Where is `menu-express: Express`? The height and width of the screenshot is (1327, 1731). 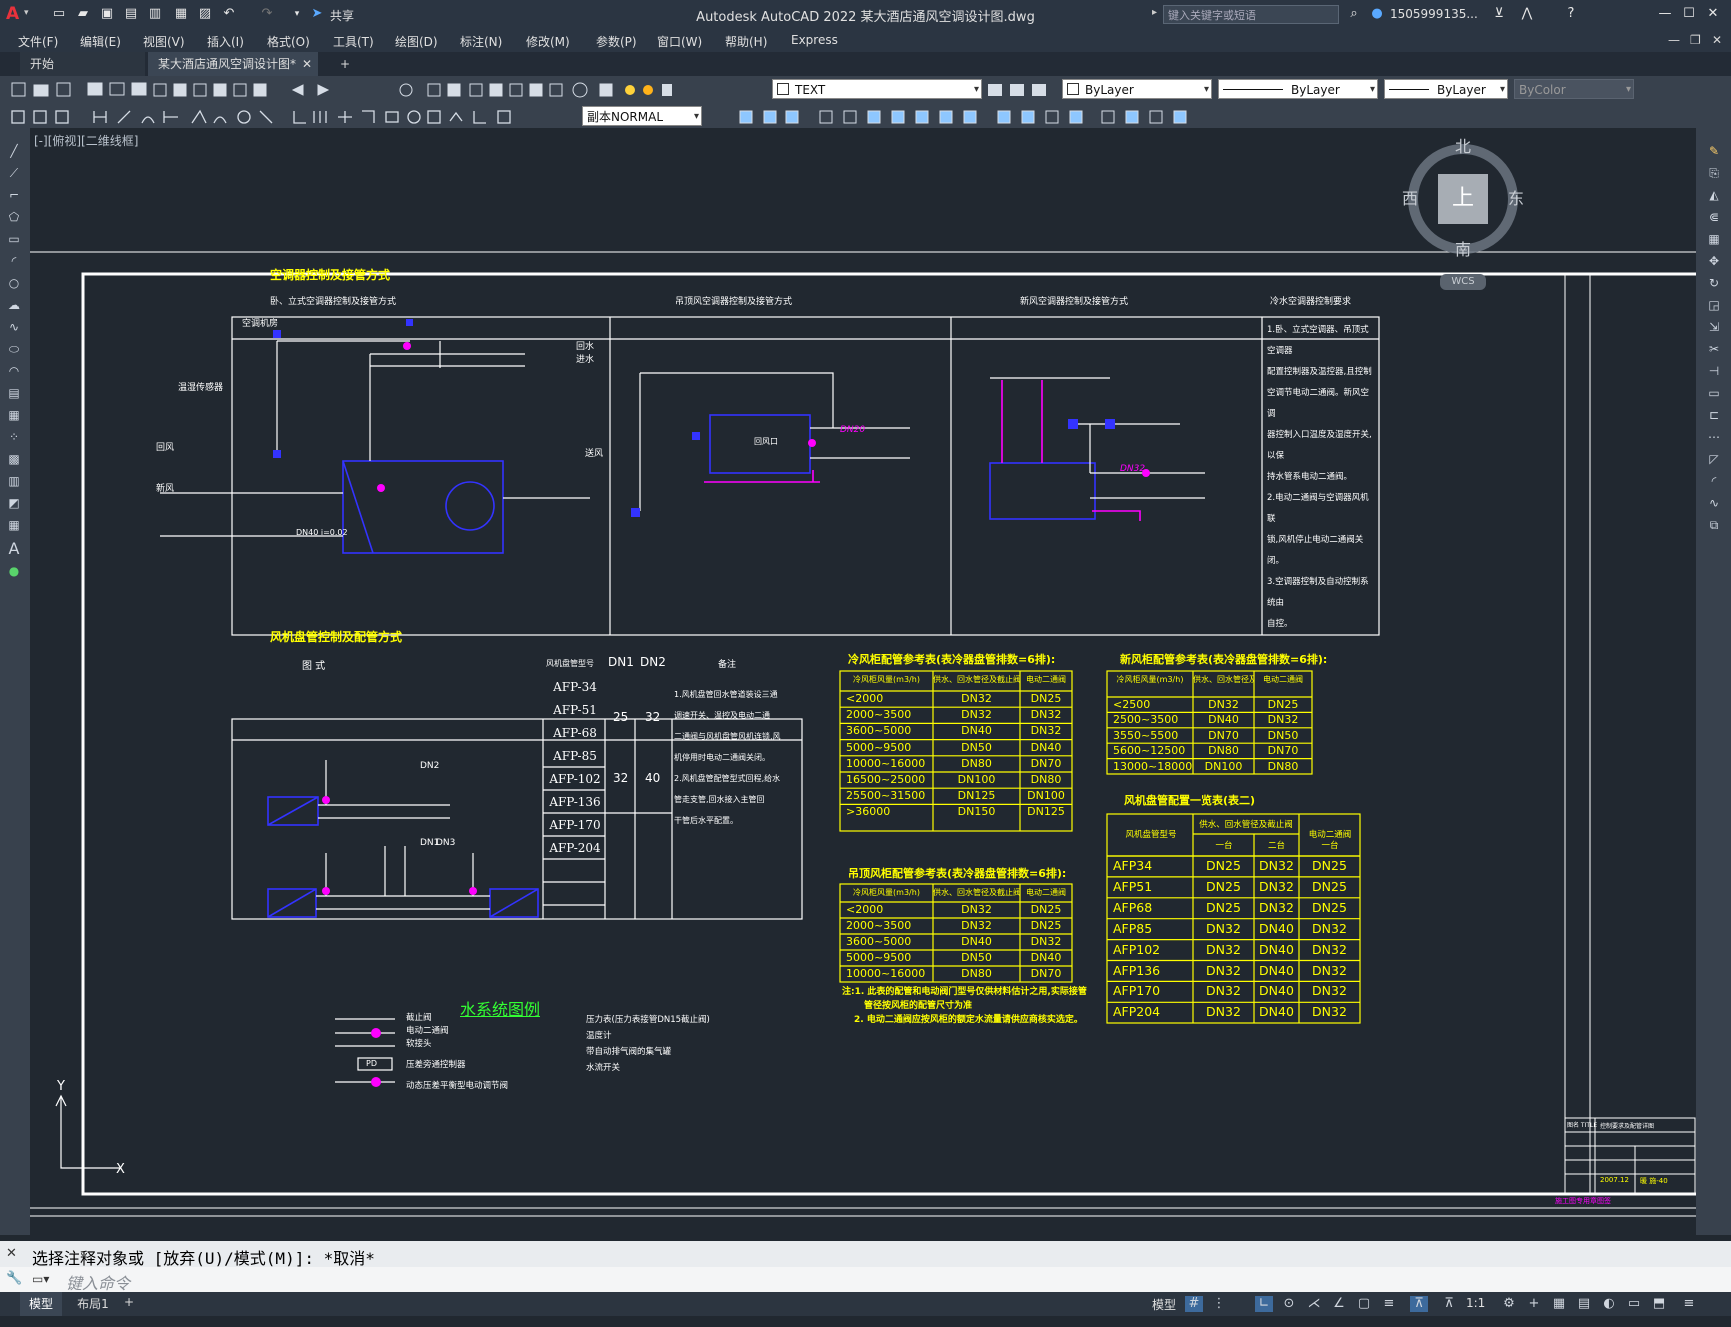
menu-express: Express is located at coordinates (814, 40).